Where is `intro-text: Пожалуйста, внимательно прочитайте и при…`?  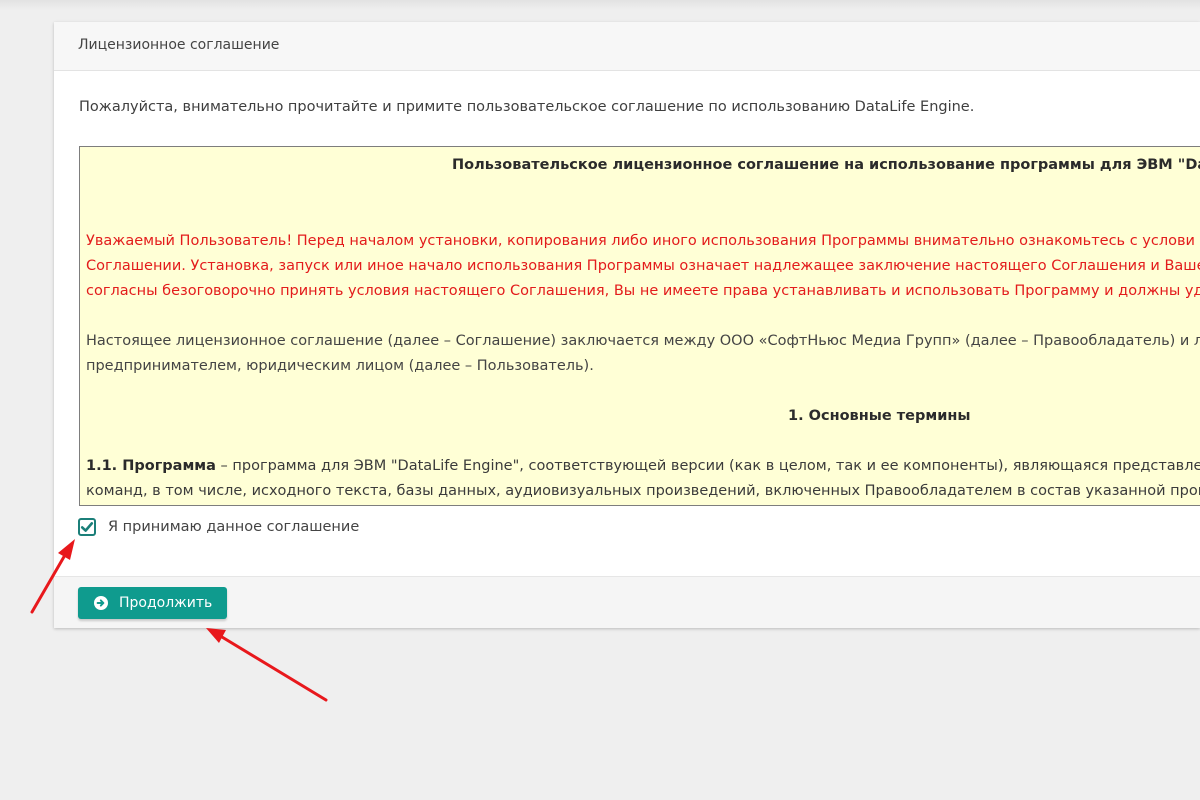
intro-text: Пожалуйста, внимательно прочитайте и при… is located at coordinates (527, 107).